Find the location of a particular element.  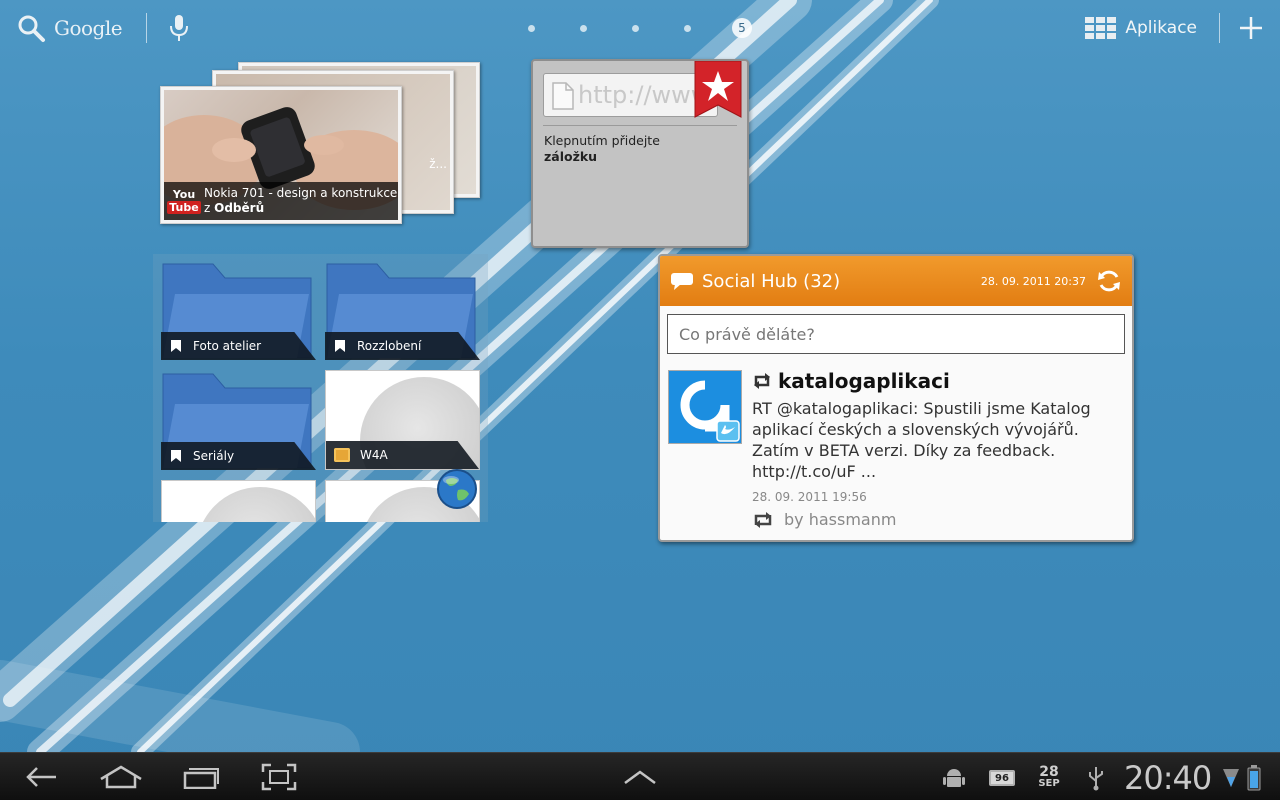

home-button is located at coordinates (121, 777).